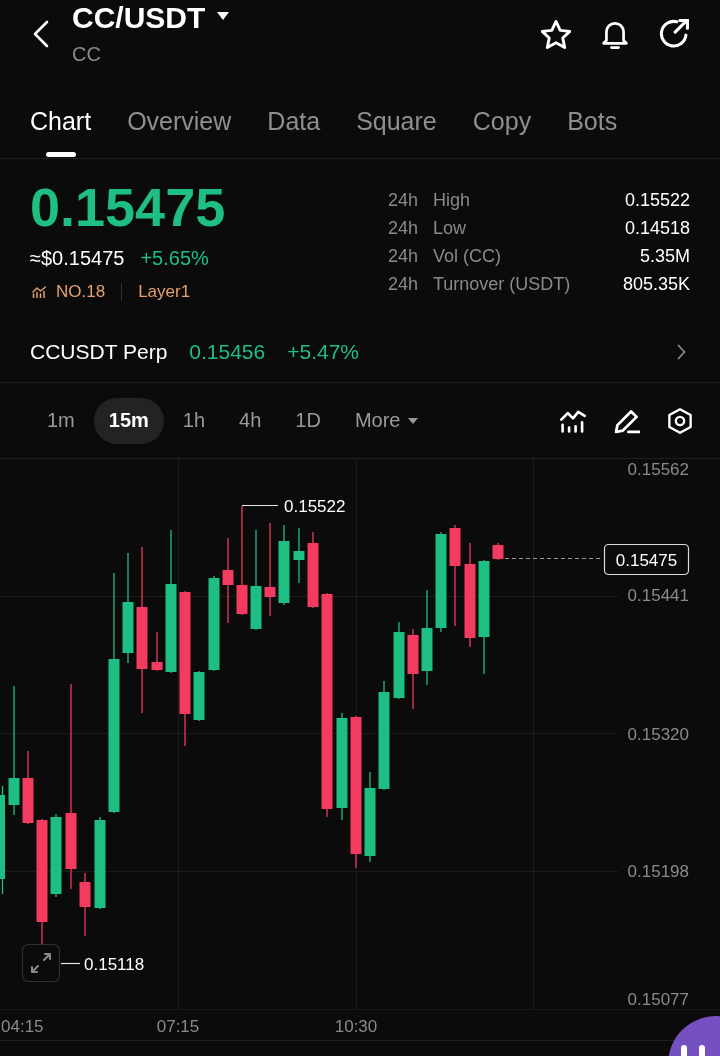 This screenshot has width=720, height=1056. I want to click on star-icon, so click(556, 34).